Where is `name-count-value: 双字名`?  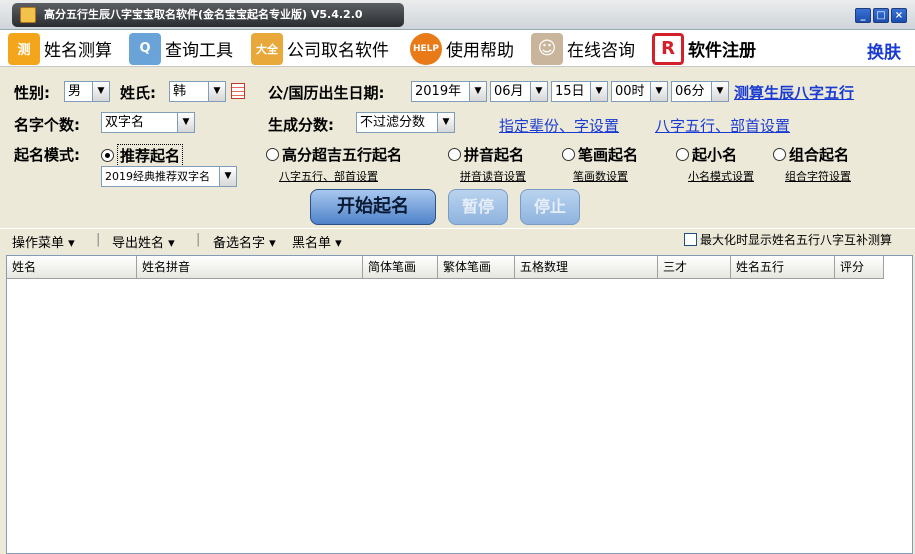
name-count-value: 双字名 is located at coordinates (125, 122).